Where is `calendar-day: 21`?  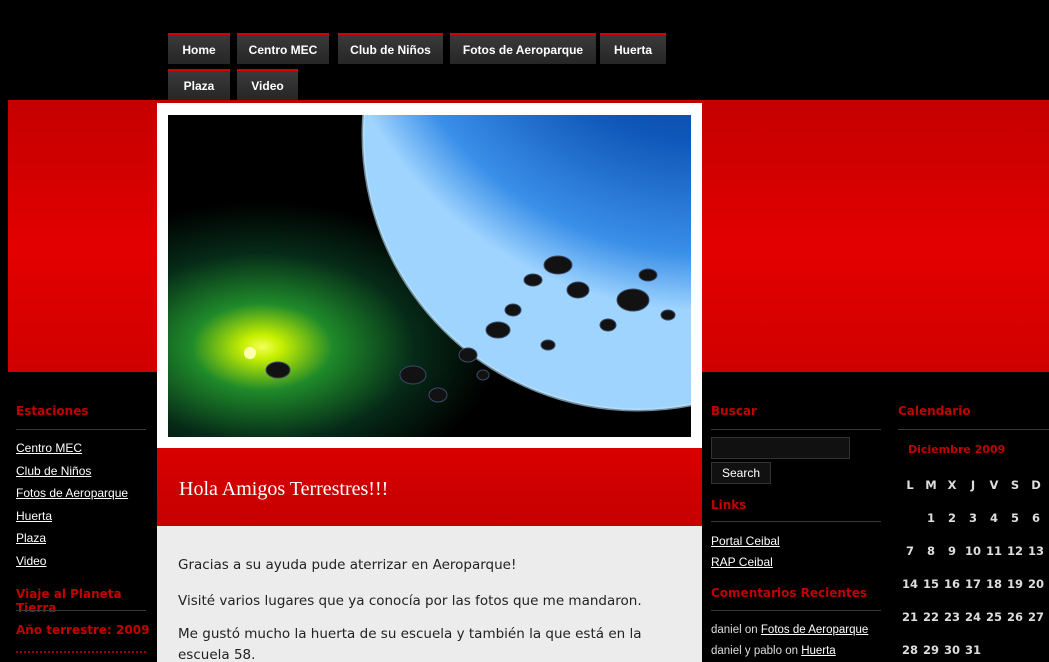
calendar-day: 21 is located at coordinates (909, 617).